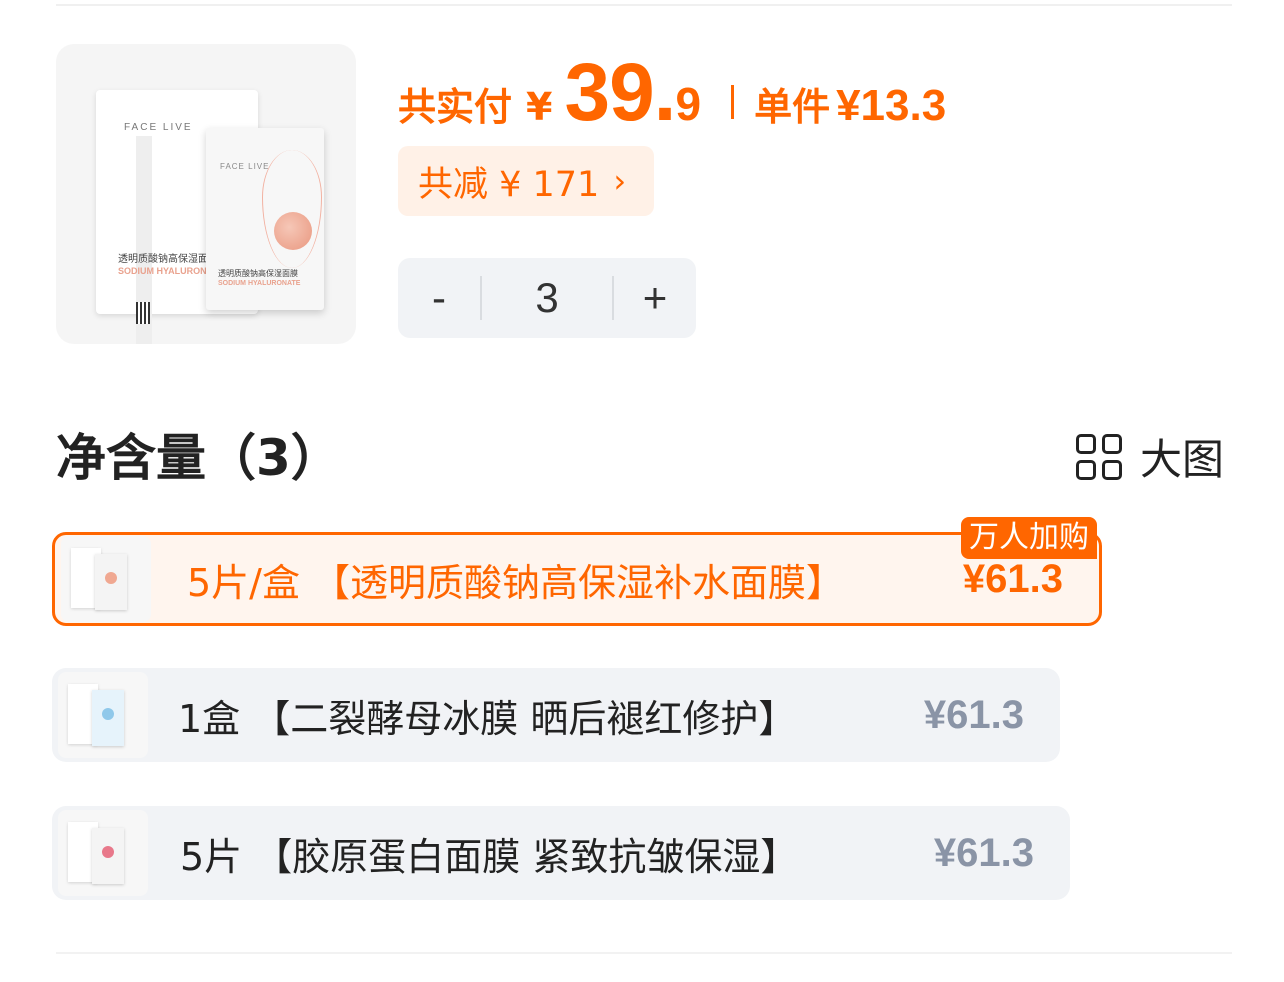 The height and width of the screenshot is (982, 1284). I want to click on quantity-stepper: - 3 +, so click(547, 298).